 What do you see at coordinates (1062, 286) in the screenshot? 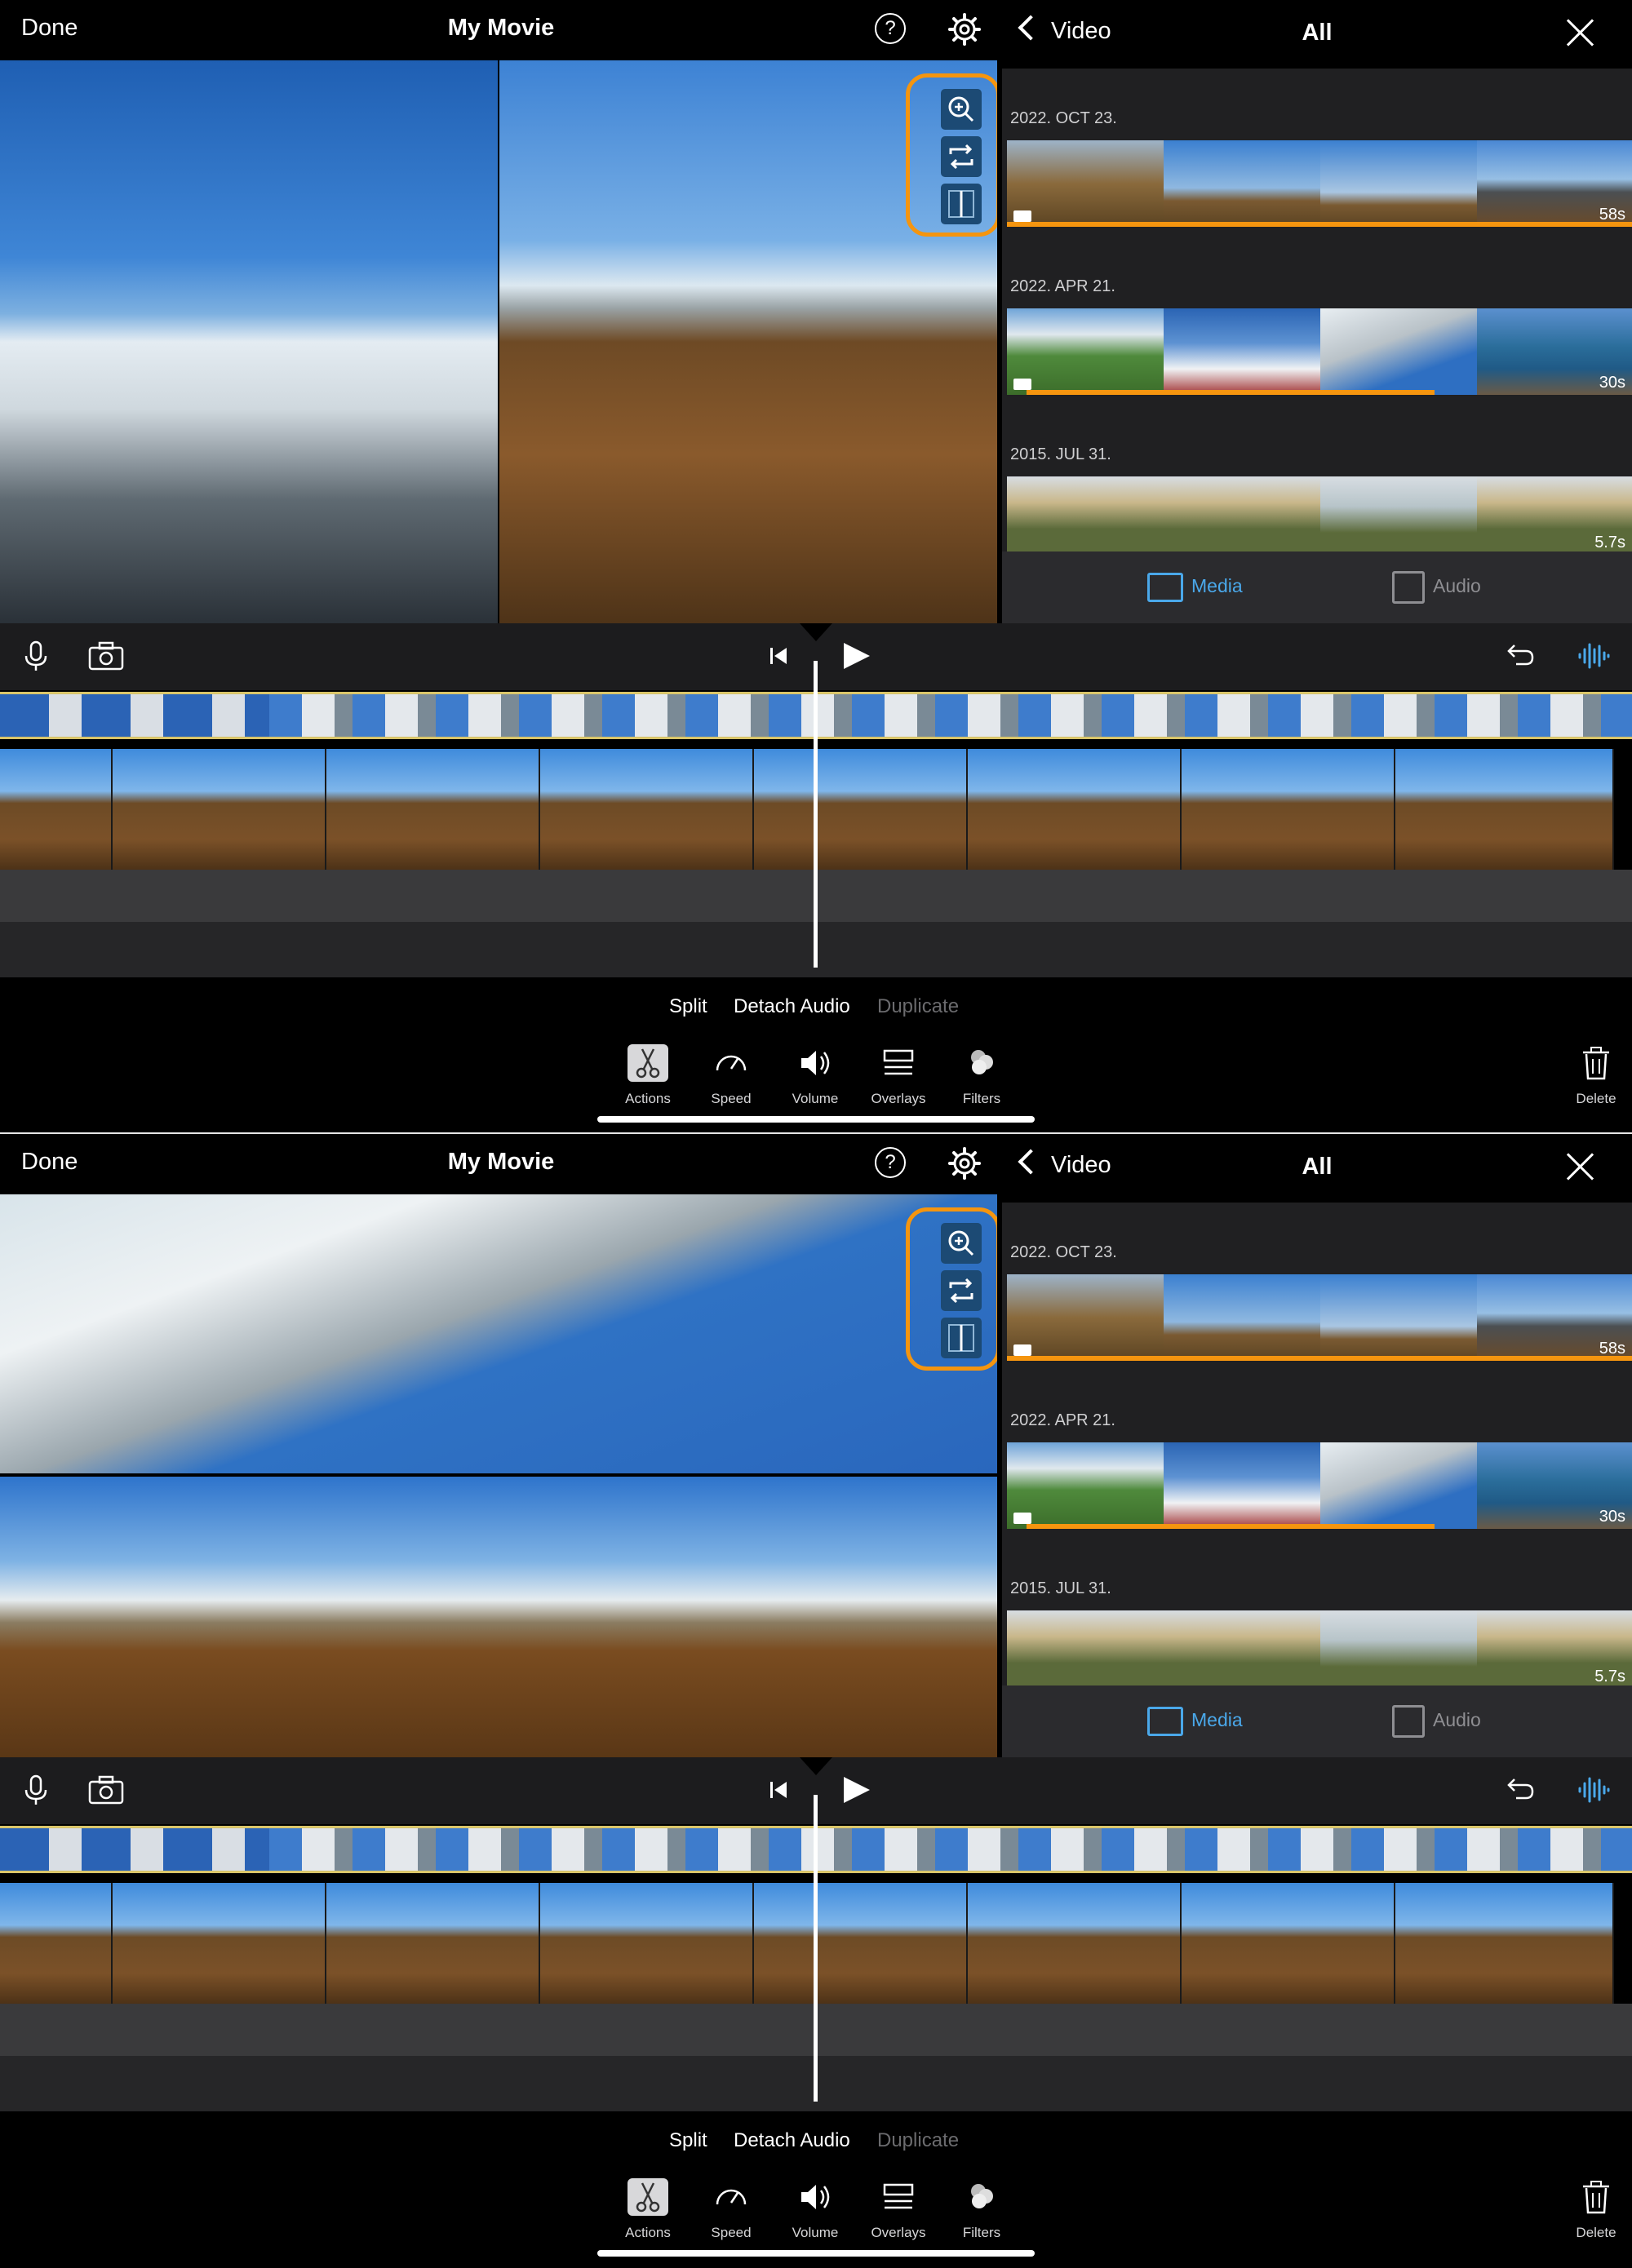
I see `section-date: 2022. APR 21.` at bounding box center [1062, 286].